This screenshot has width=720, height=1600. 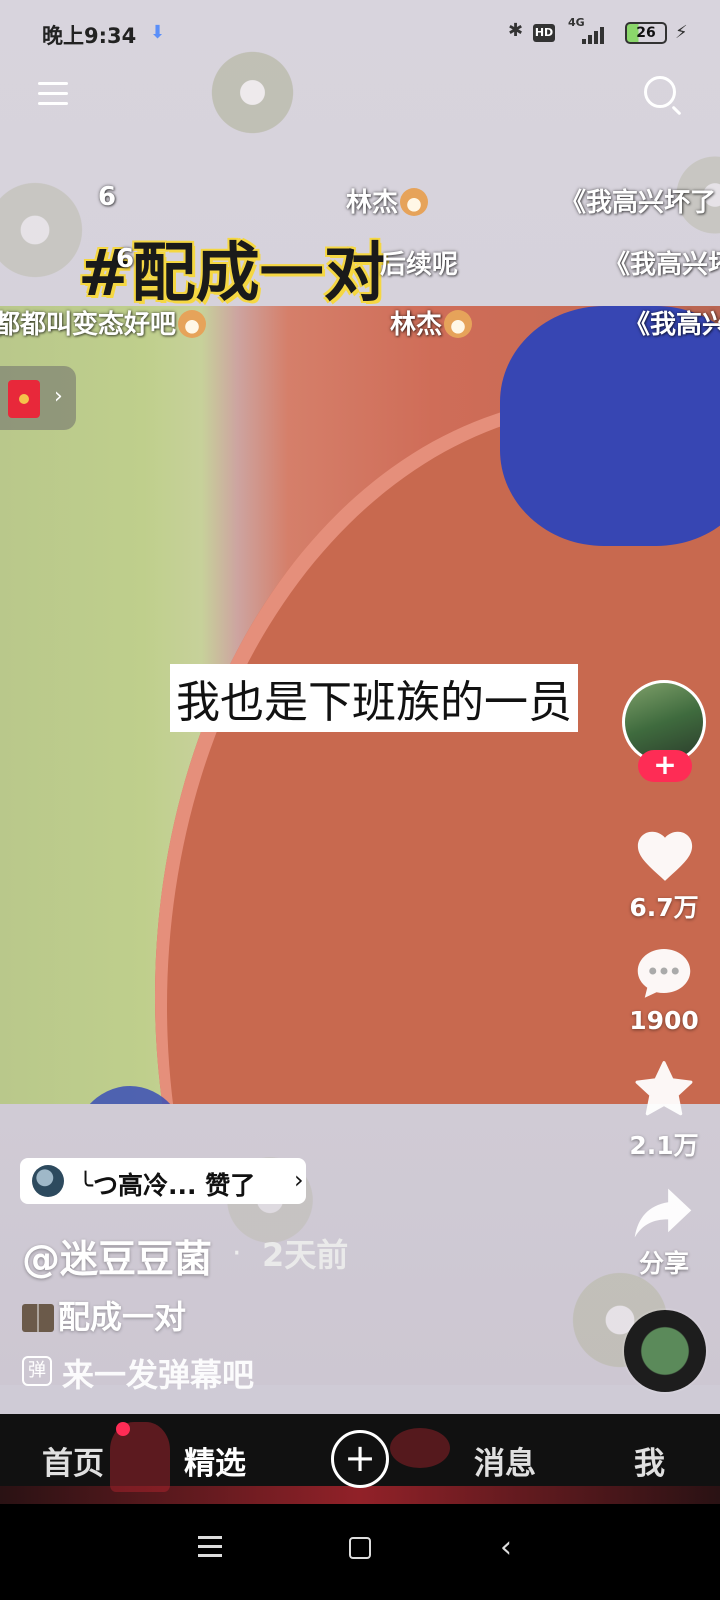 What do you see at coordinates (505, 1460) in the screenshot?
I see `nav-messages: 消息` at bounding box center [505, 1460].